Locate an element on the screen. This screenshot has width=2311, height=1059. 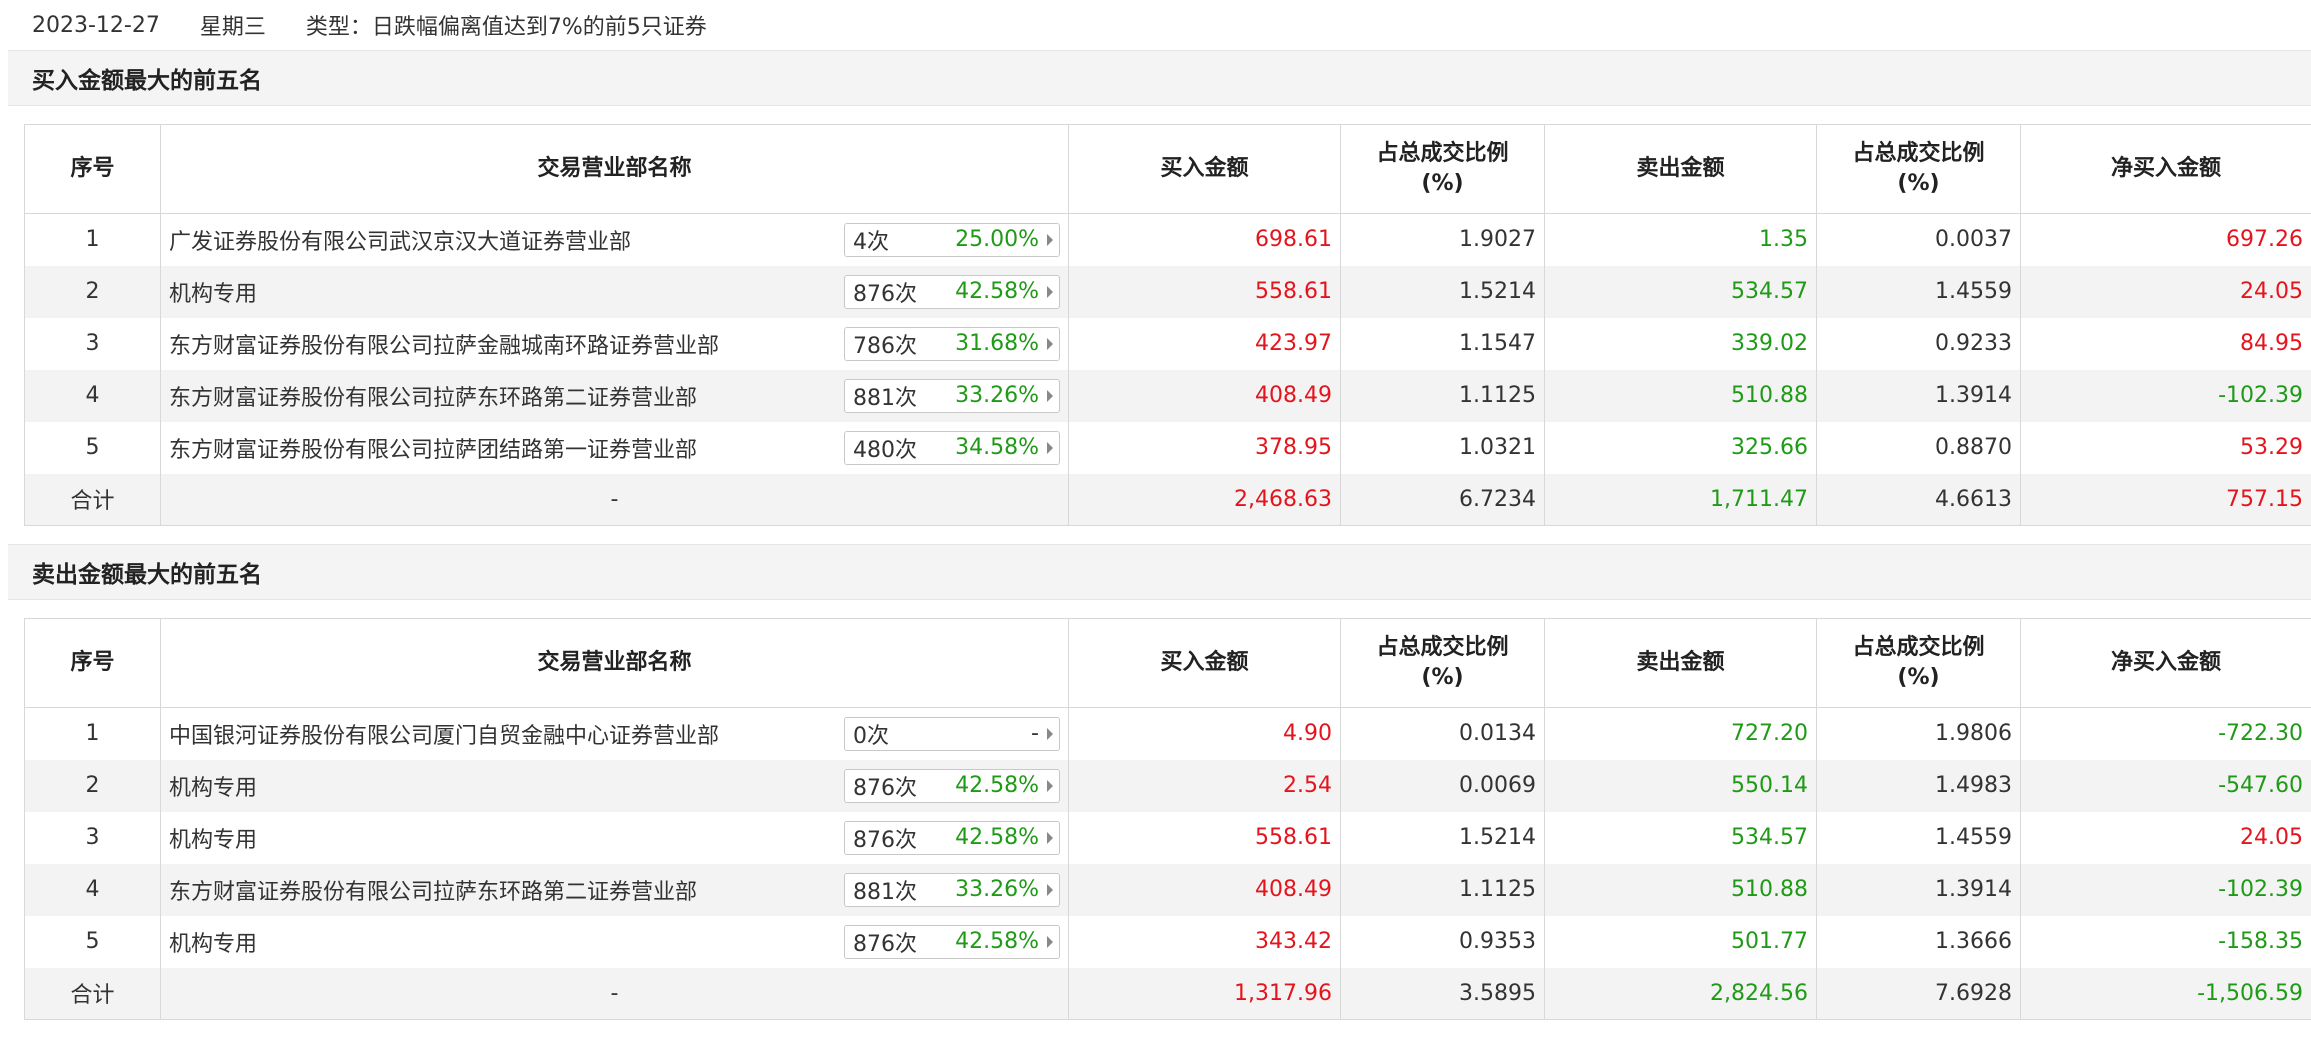
row-index: 4 is located at coordinates (92, 395).